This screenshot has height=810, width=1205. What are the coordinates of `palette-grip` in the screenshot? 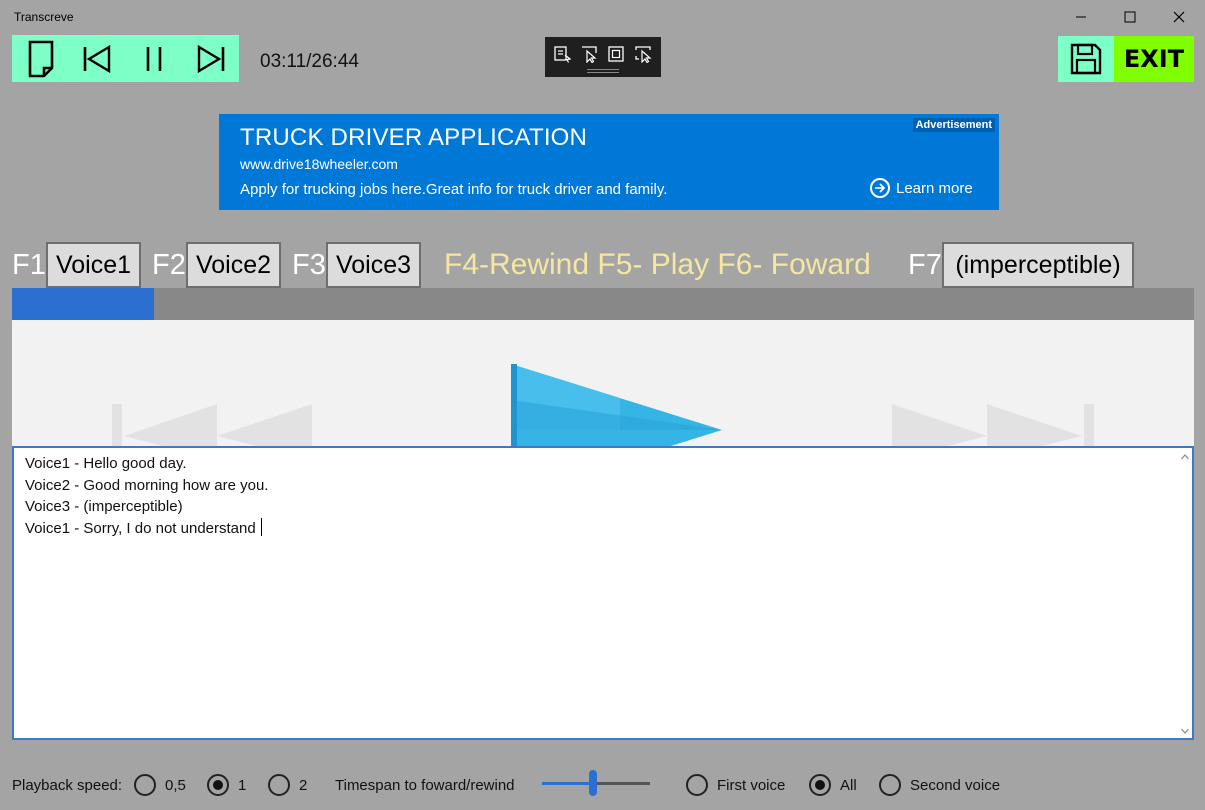 It's located at (603, 69).